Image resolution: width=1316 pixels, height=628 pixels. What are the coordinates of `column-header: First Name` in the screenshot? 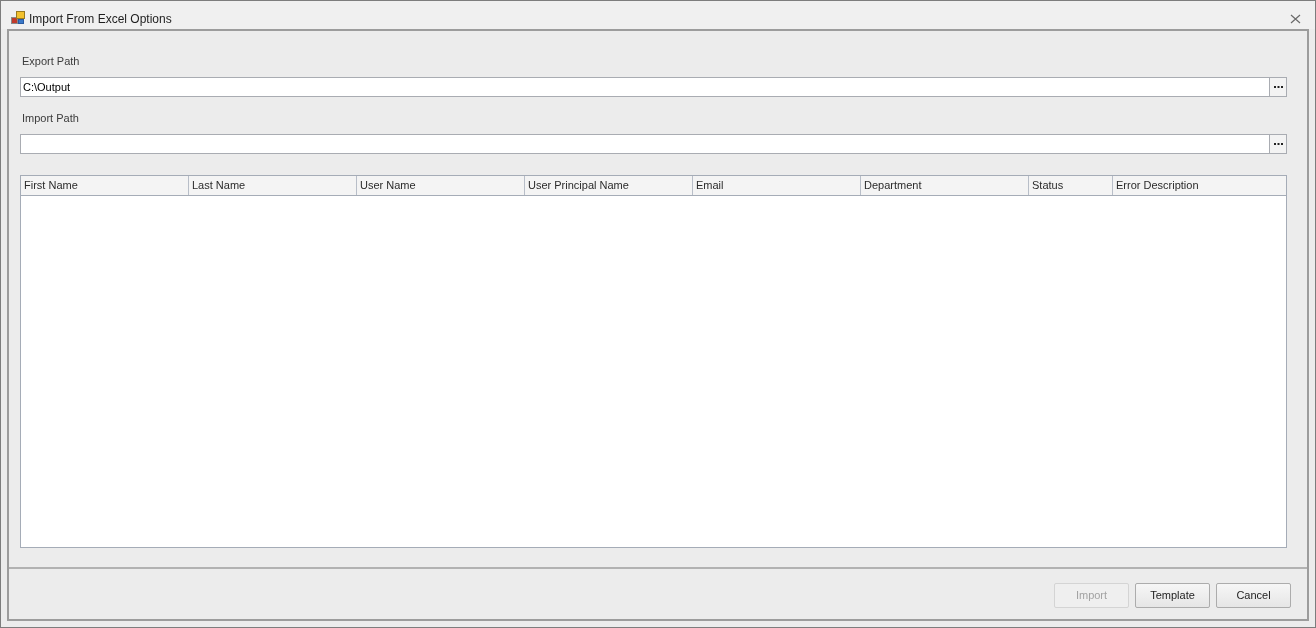 It's located at (105, 185).